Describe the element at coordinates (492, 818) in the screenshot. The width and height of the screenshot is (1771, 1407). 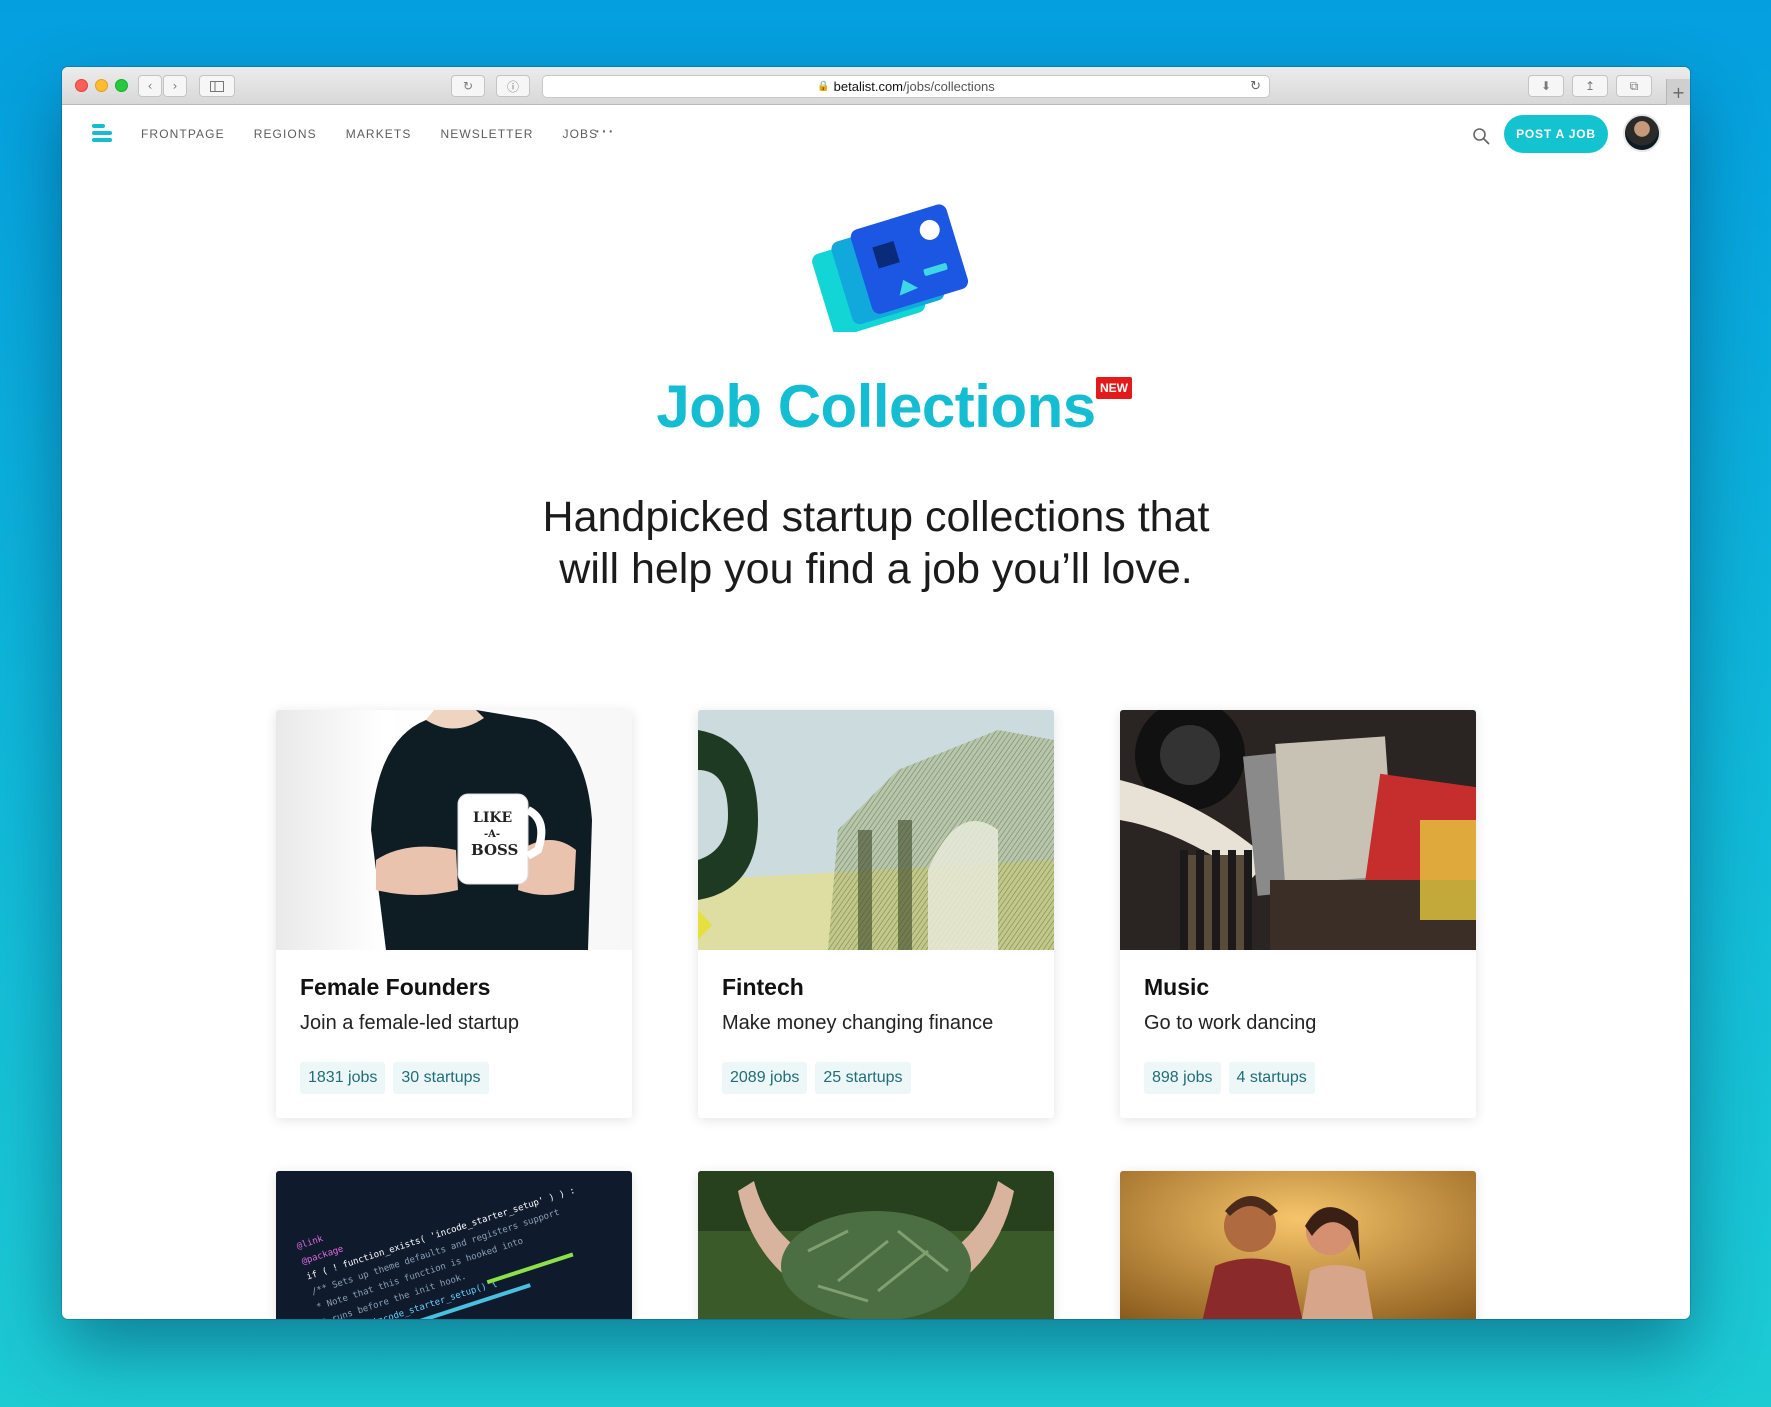
I see `svg-text: LIKE` at that location.